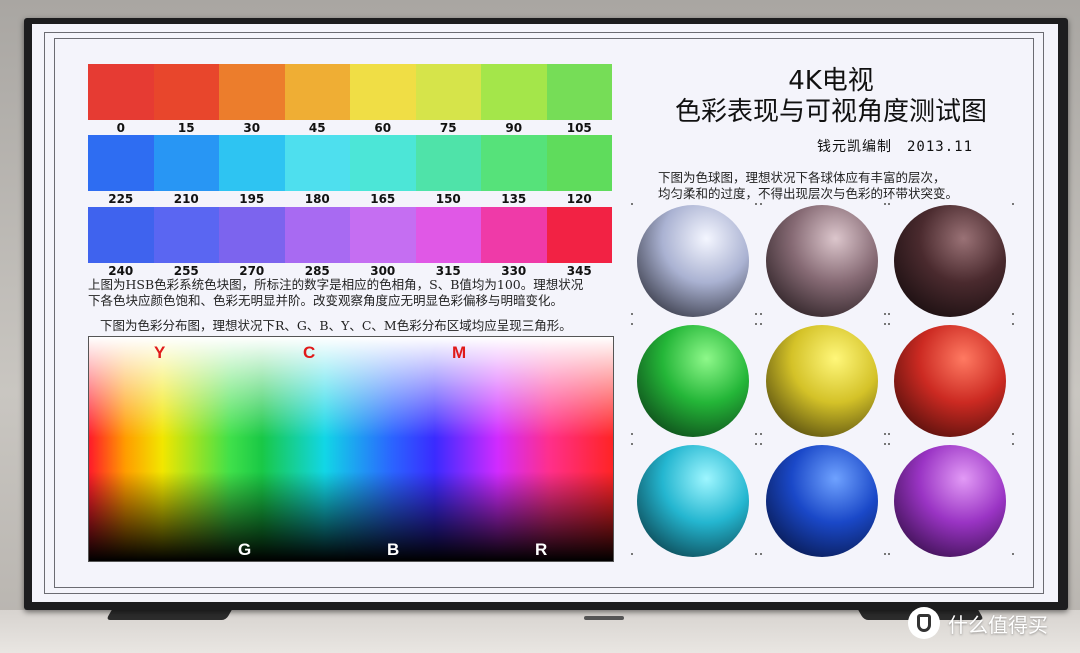  What do you see at coordinates (448, 199) in the screenshot?
I see `hue-label-150: 150` at bounding box center [448, 199].